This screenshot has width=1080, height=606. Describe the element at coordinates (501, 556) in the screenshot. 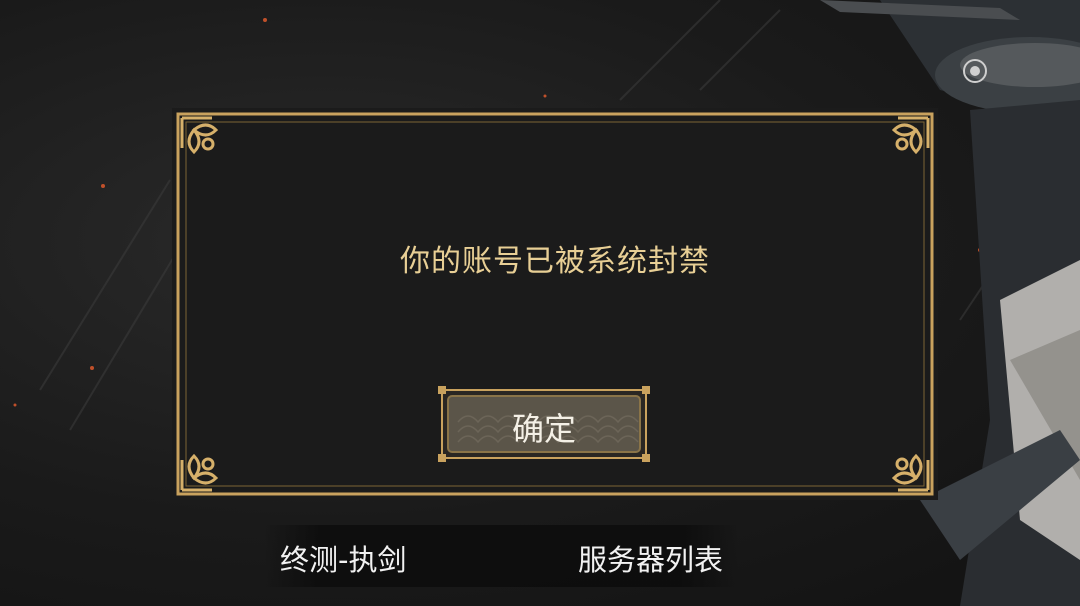

I see `bottom-bar: 终测-执剑 服务器列表` at that location.